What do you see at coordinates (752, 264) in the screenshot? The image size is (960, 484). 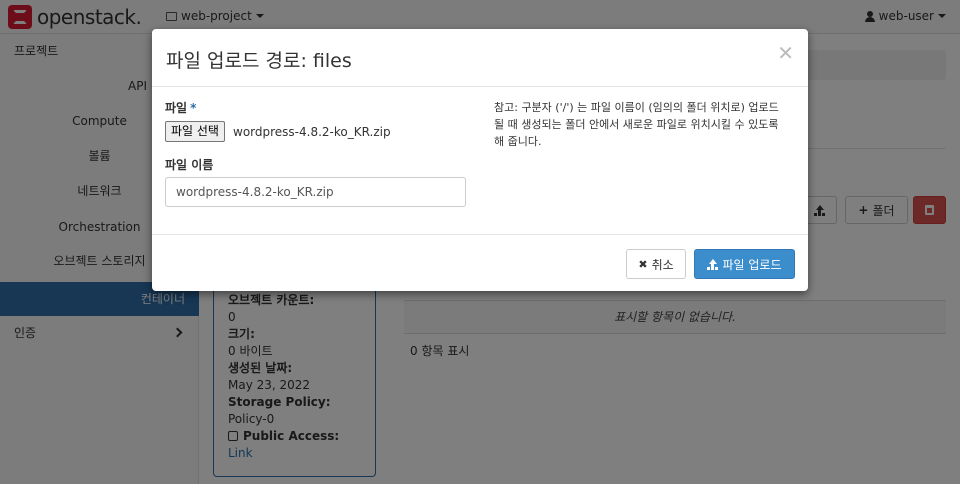 I see `upload-label: 파일 업로드` at bounding box center [752, 264].